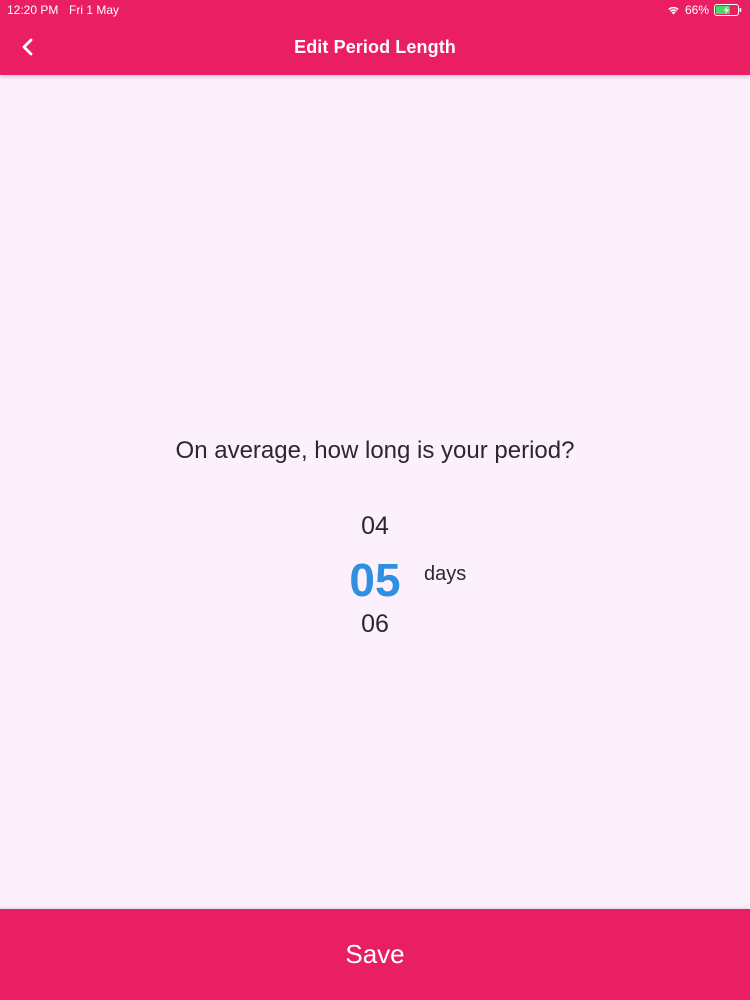 The width and height of the screenshot is (750, 1000). I want to click on page-title: Edit Period Length, so click(375, 47).